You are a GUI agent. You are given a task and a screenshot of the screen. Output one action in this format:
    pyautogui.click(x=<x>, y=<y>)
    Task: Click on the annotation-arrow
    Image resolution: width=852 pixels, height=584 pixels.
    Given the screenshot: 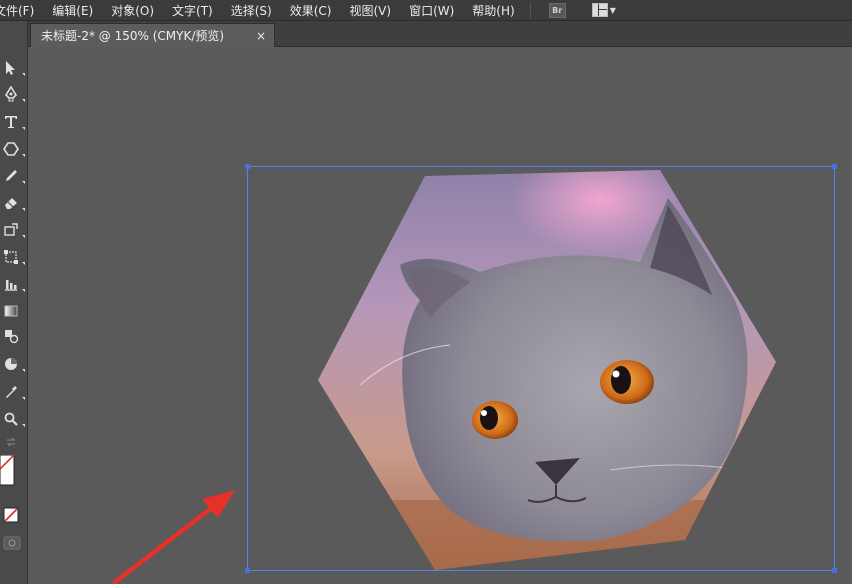 What is the action you would take?
    pyautogui.click(x=173, y=537)
    